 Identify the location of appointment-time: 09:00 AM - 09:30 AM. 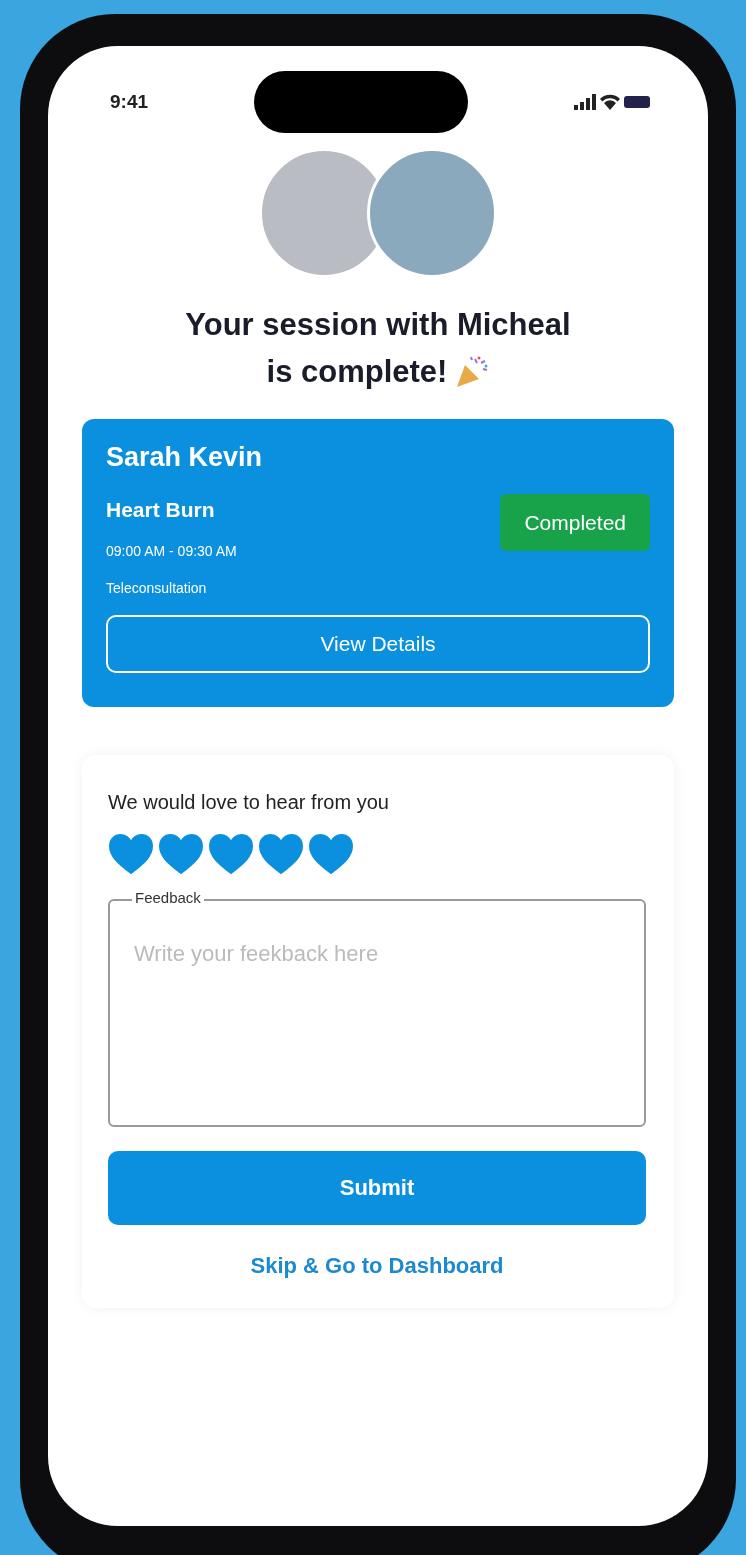
(171, 551).